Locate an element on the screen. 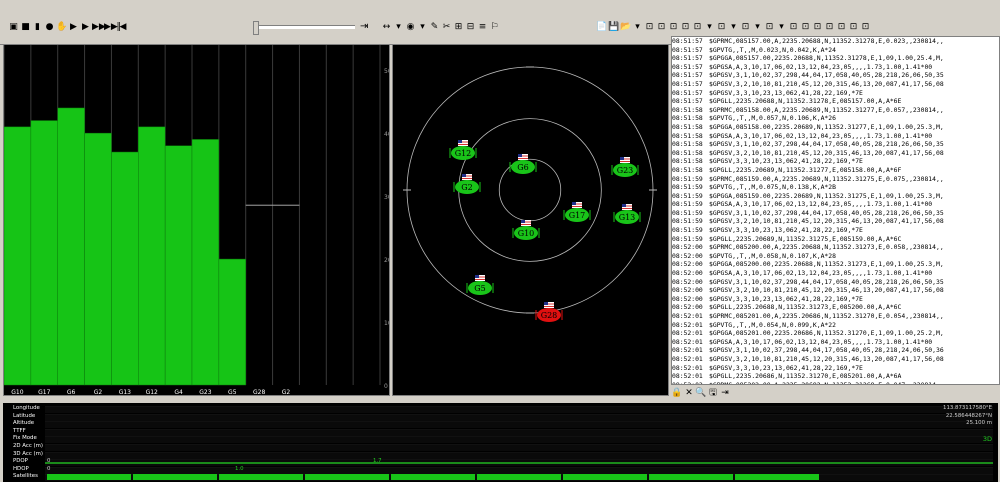  right-buttons-17: ⊡ is located at coordinates (805, 27).